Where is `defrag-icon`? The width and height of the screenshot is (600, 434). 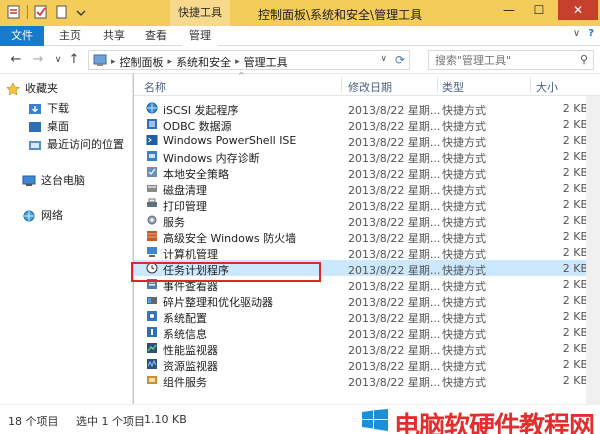 defrag-icon is located at coordinates (152, 300).